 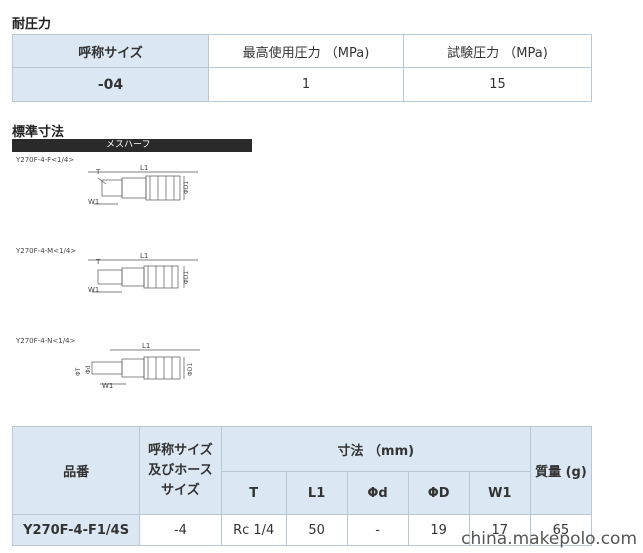 What do you see at coordinates (438, 493) in the screenshot?
I see `header-phi-d: ΦD` at bounding box center [438, 493].